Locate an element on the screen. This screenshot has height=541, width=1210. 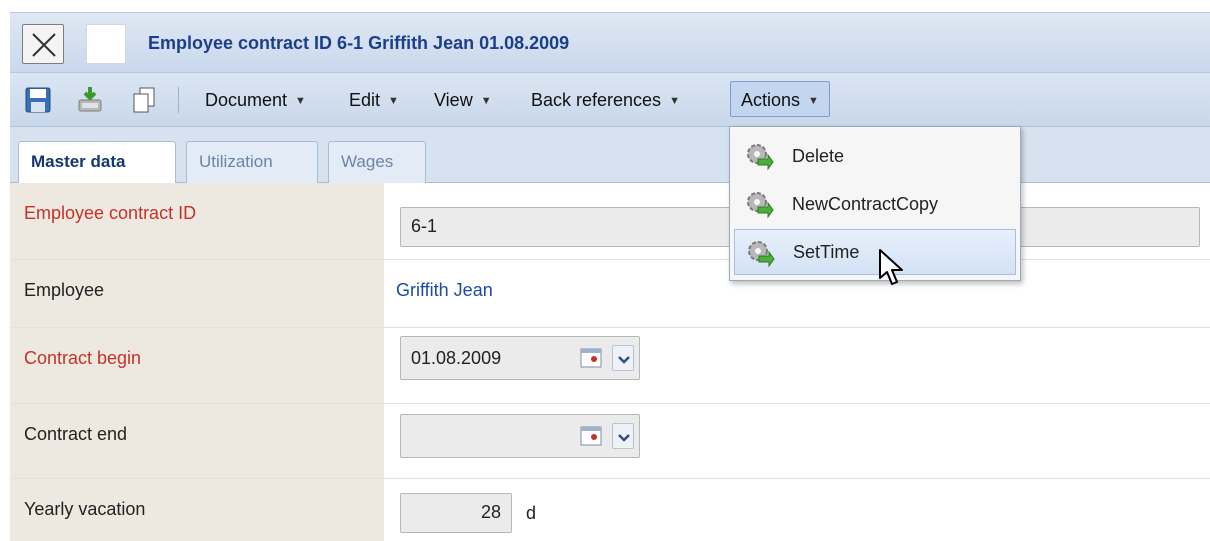
tab-wages: Wages is located at coordinates (377, 162).